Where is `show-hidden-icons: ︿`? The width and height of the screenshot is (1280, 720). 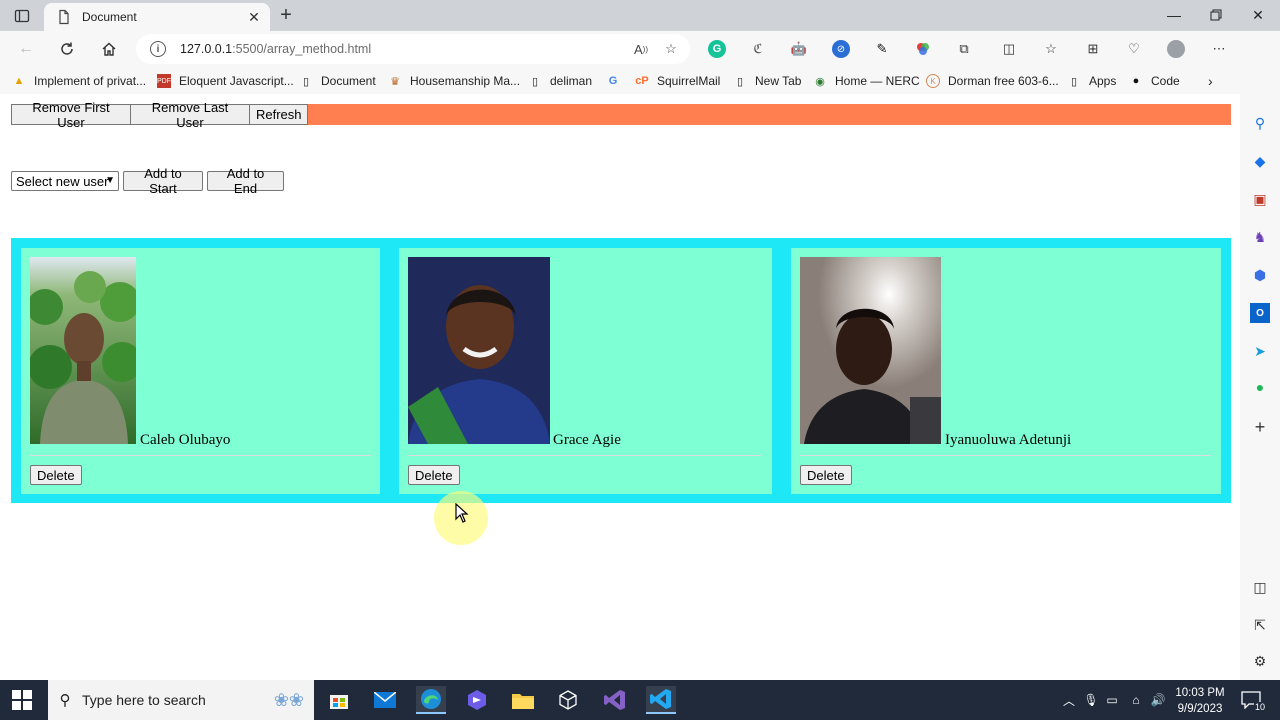 show-hidden-icons: ︿ is located at coordinates (1069, 700).